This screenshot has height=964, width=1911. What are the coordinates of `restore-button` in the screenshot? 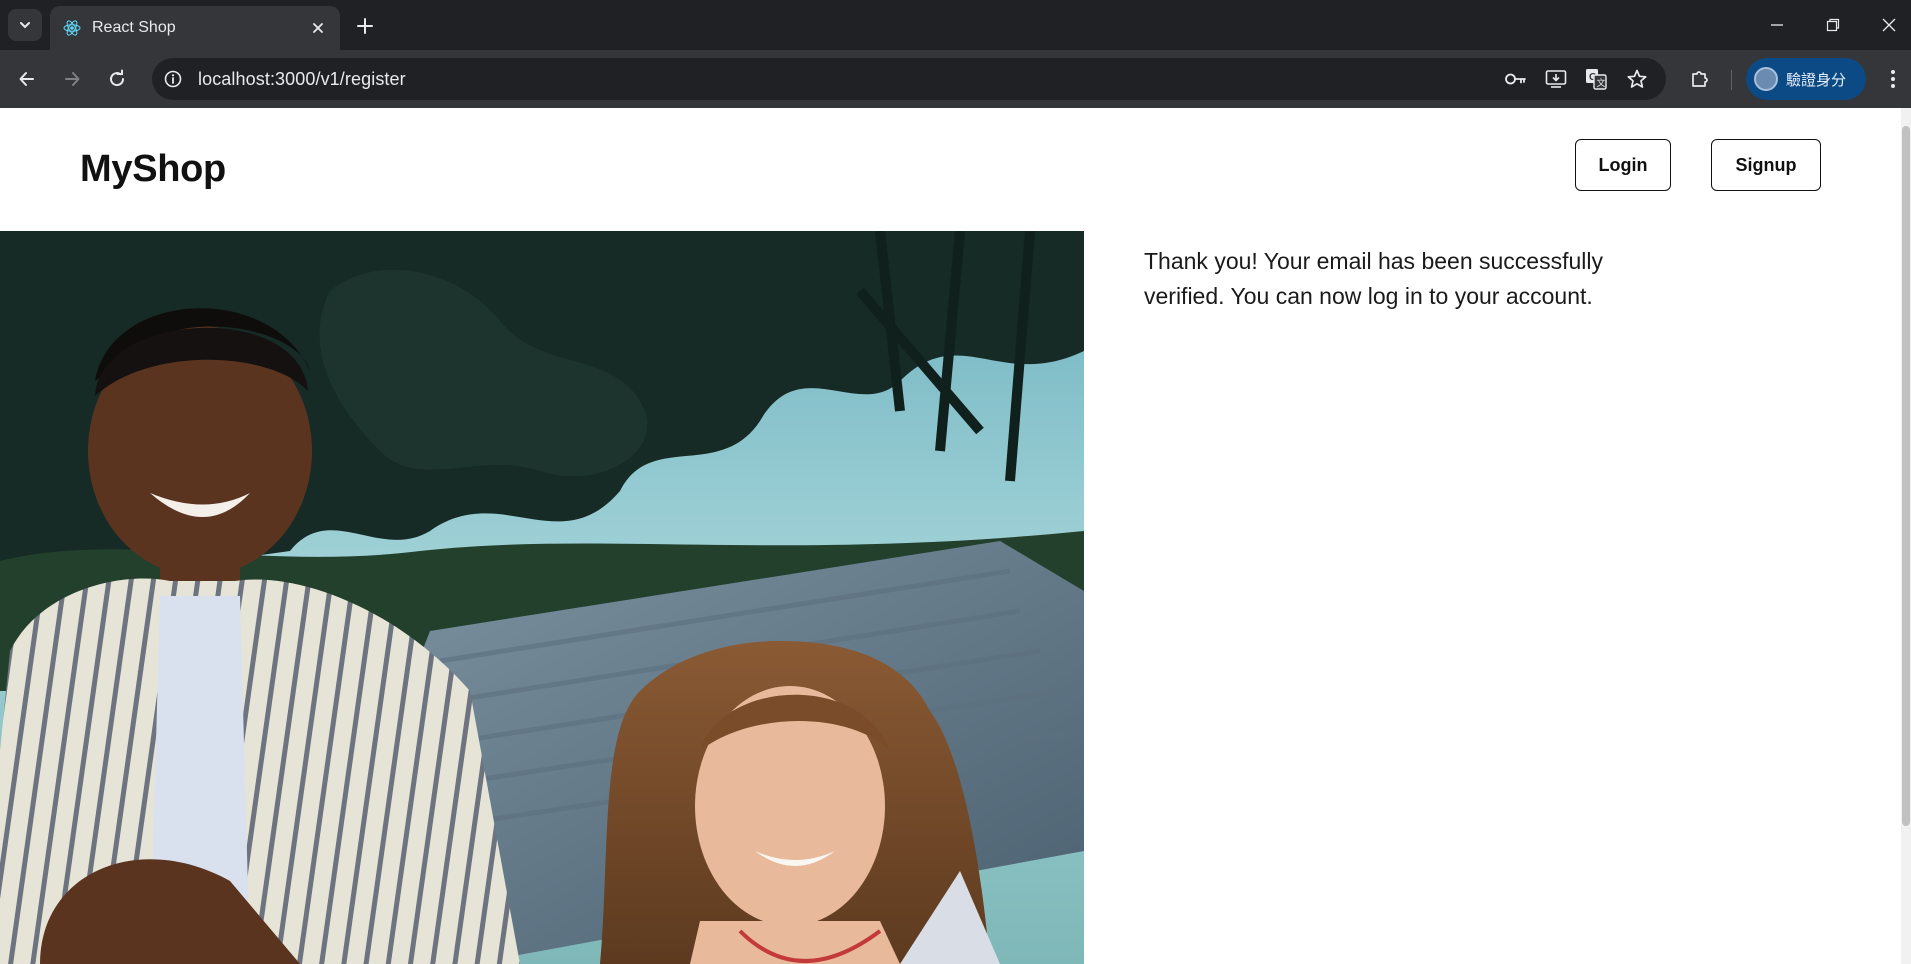 It's located at (1833, 25).